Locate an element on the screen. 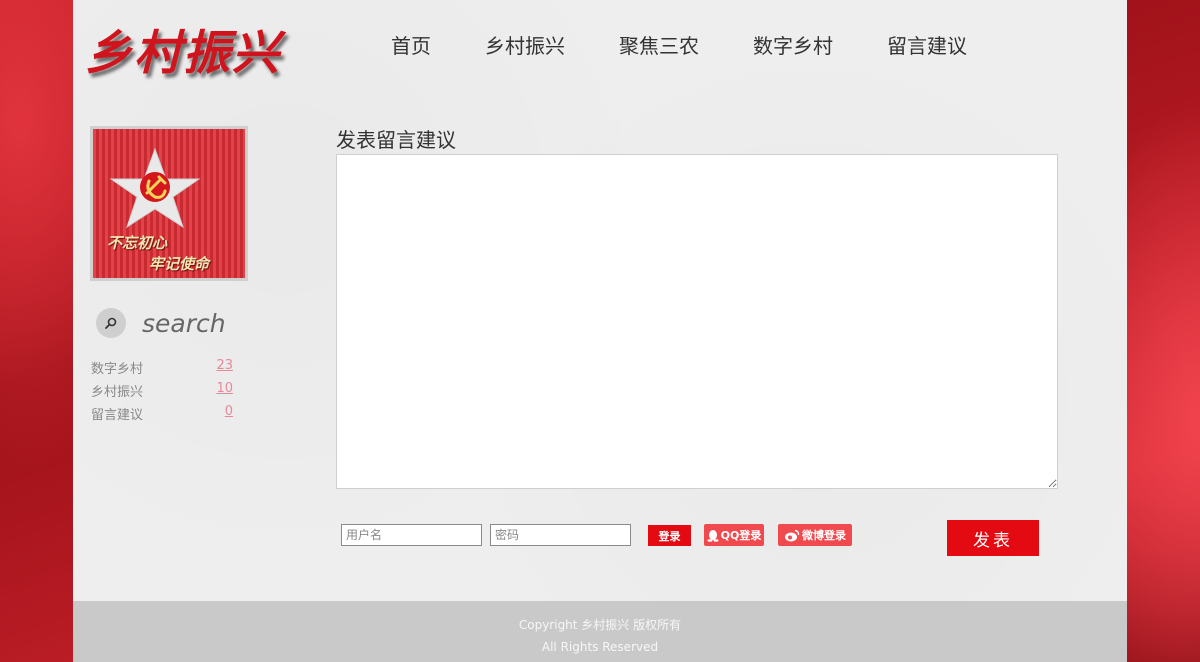 Image resolution: width=1200 pixels, height=662 pixels. weibo-login-button: 微博登录 is located at coordinates (815, 535).